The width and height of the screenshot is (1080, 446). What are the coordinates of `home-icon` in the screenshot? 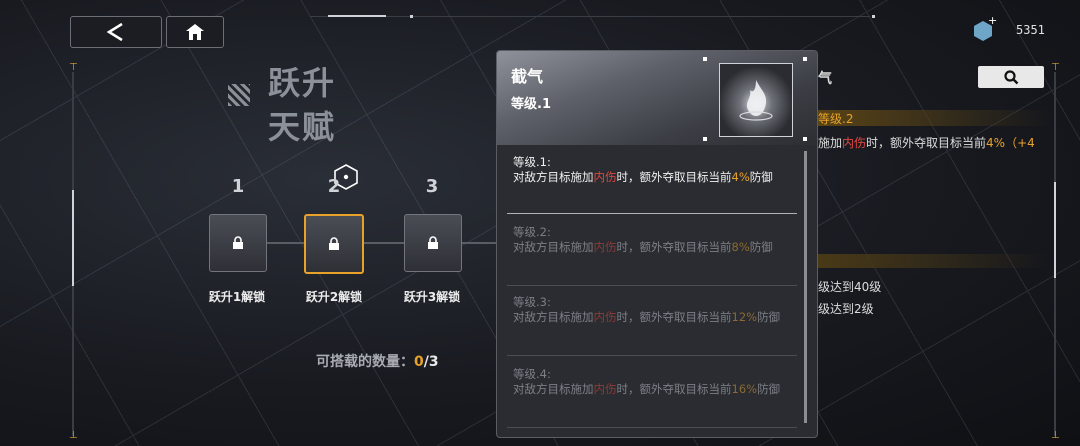 It's located at (195, 32).